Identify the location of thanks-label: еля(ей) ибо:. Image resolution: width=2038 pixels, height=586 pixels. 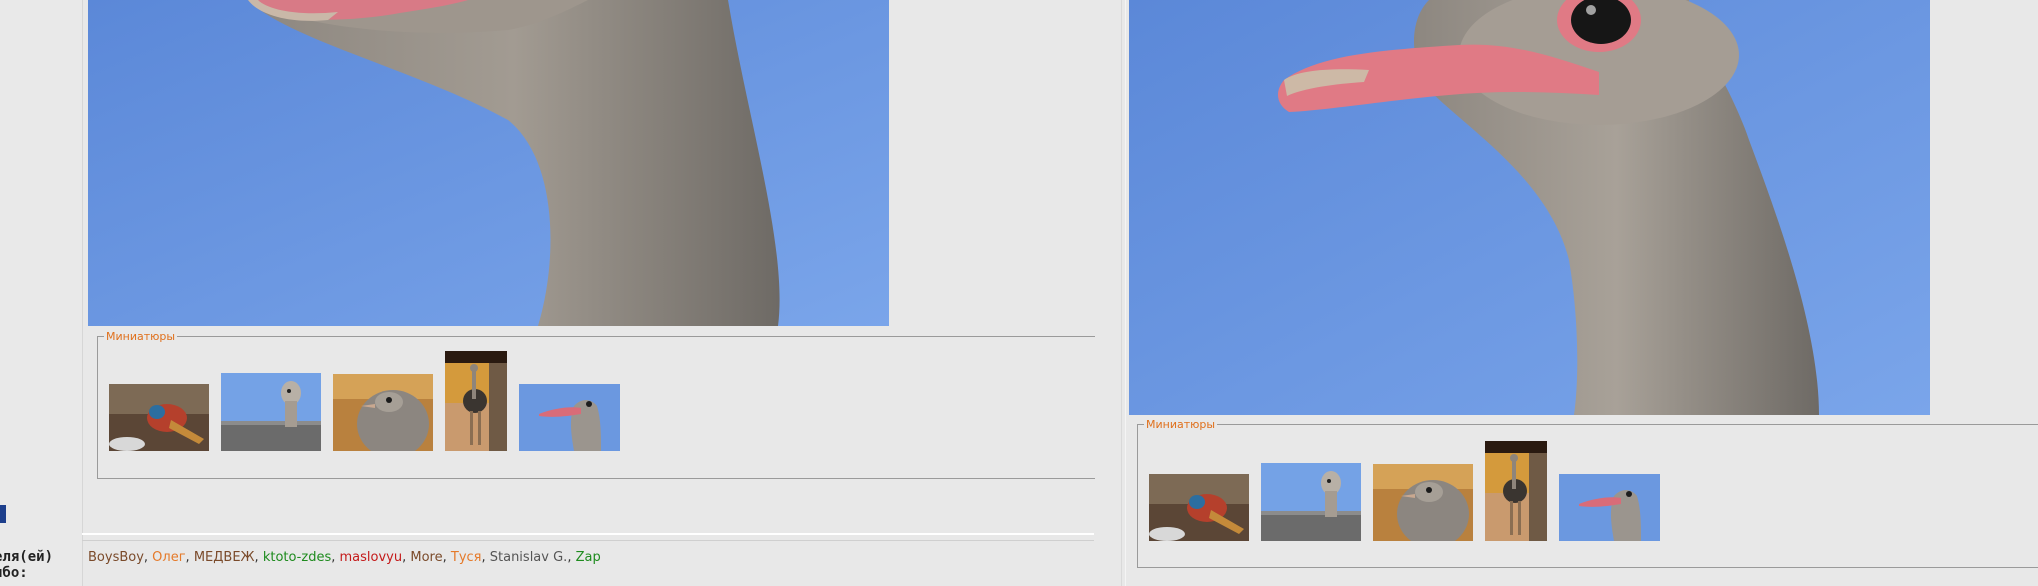
(37, 565).